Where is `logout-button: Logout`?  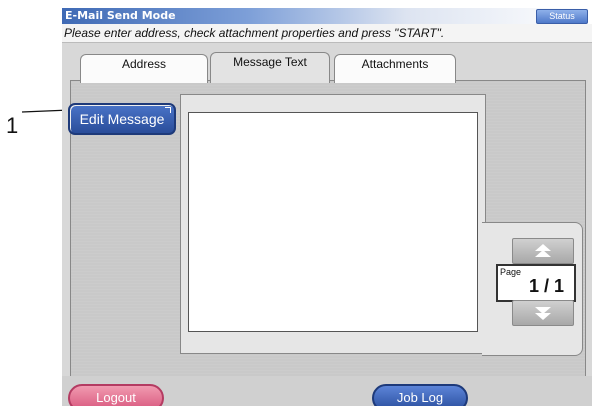
logout-button: Logout is located at coordinates (116, 395).